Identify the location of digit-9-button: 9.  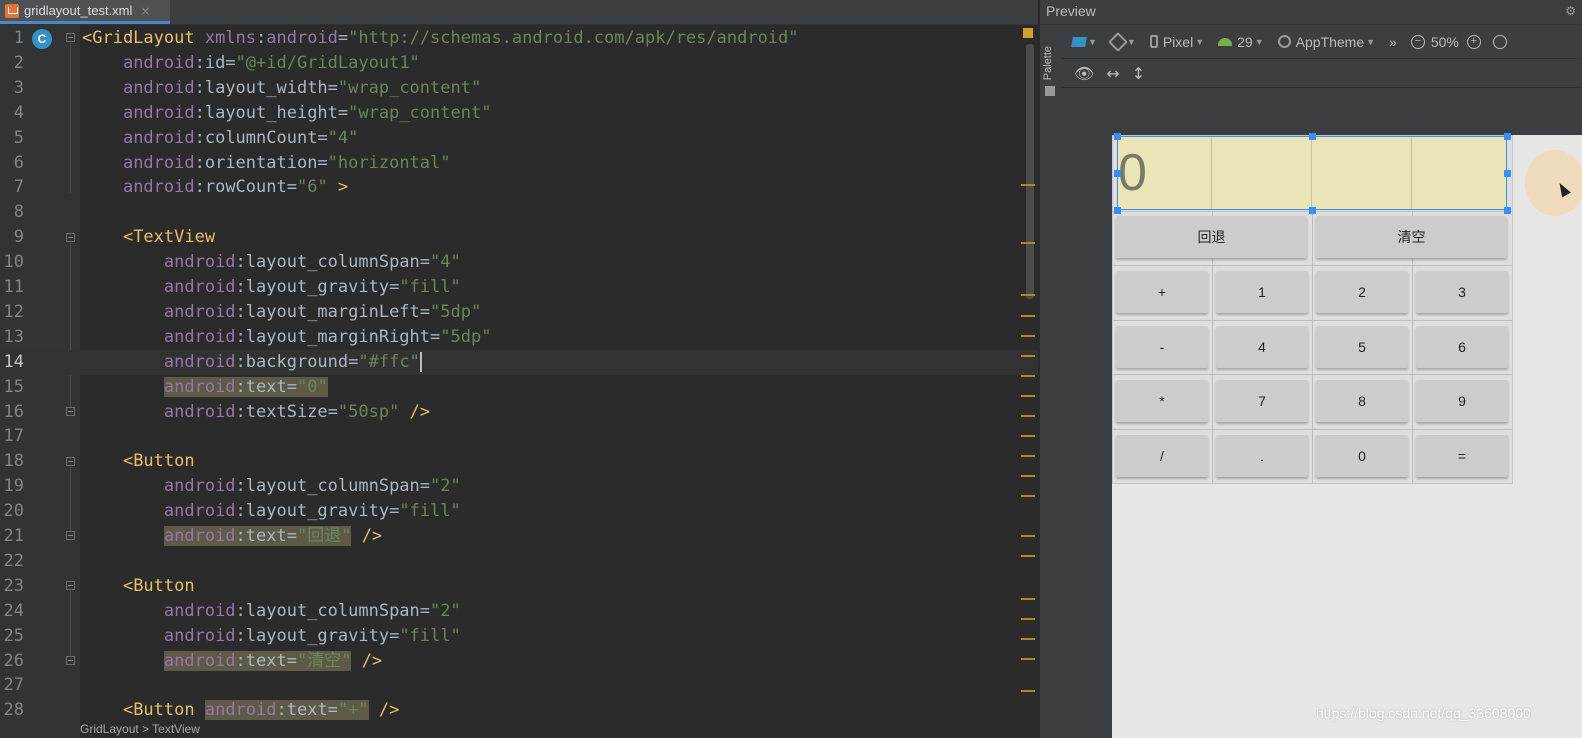
(1462, 401).